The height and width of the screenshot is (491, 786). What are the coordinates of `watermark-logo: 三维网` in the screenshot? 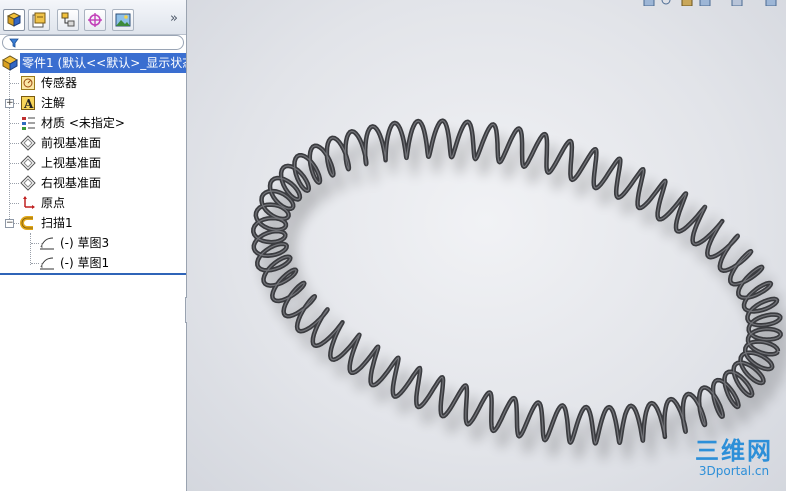 It's located at (734, 451).